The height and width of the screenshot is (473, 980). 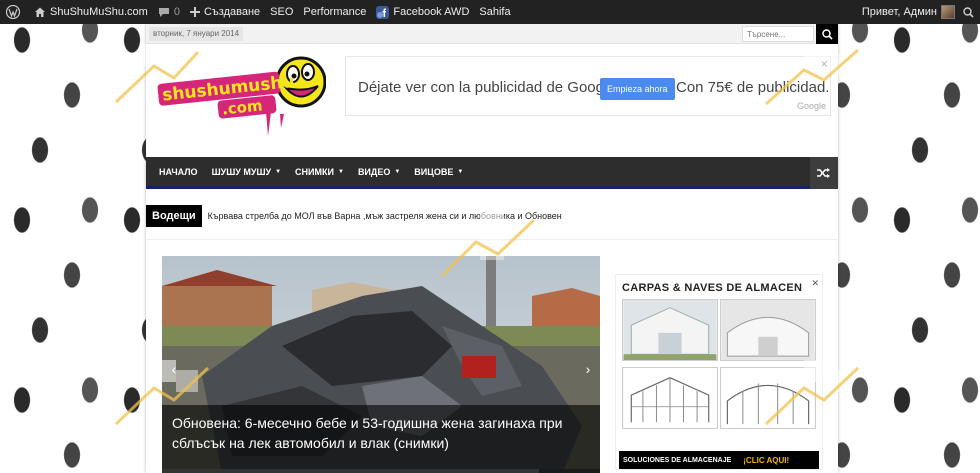 I want to click on new-content-menu: Създаване, so click(x=225, y=12).